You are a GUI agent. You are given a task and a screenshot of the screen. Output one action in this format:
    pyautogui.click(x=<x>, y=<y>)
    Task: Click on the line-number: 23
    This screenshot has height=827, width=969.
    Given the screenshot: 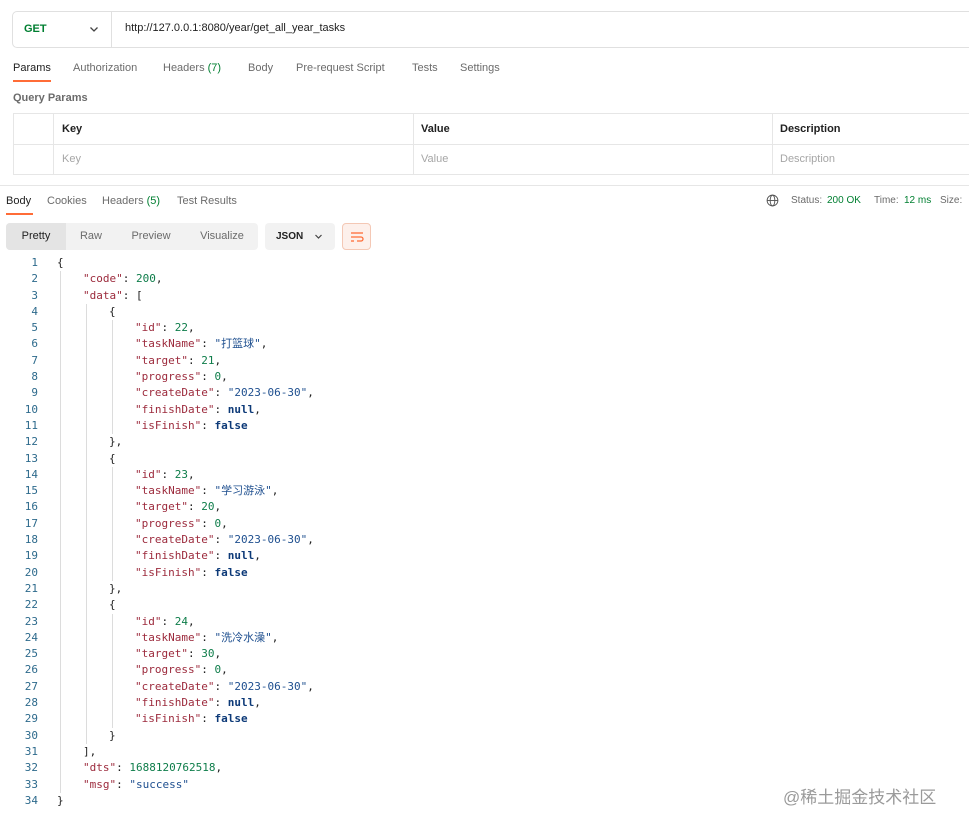 What is the action you would take?
    pyautogui.click(x=31, y=621)
    